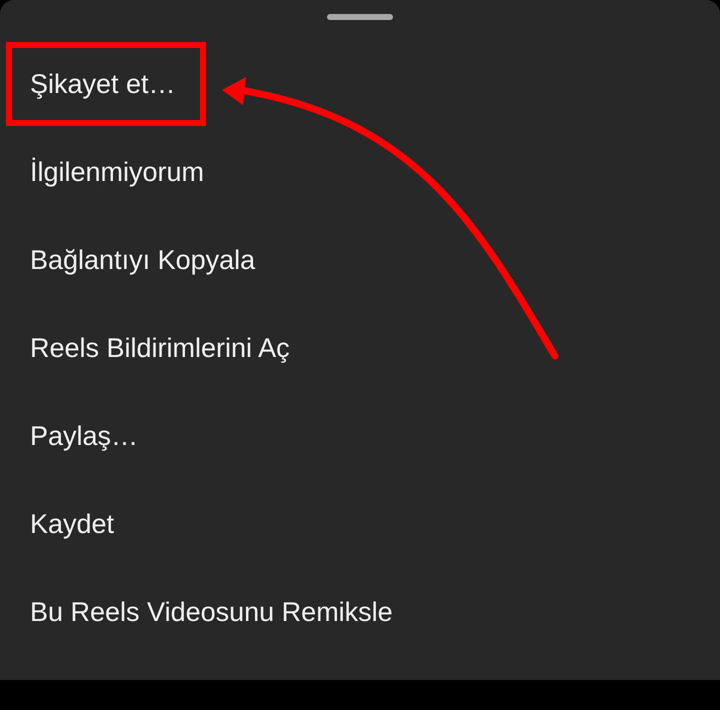  What do you see at coordinates (72, 524) in the screenshot?
I see `menu-item: Kaydet` at bounding box center [72, 524].